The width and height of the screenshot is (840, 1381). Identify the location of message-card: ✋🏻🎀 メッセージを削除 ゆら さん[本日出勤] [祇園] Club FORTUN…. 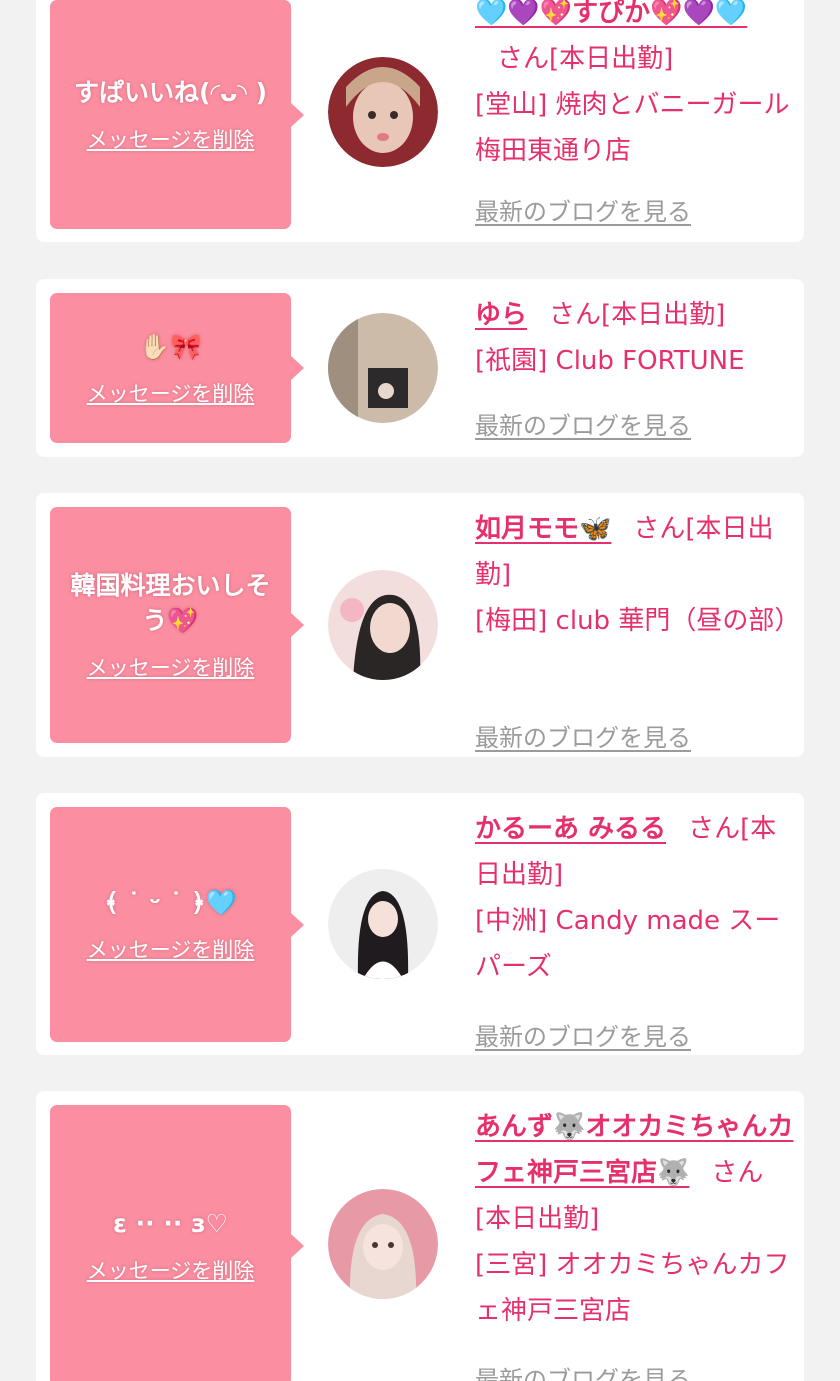
(420, 368).